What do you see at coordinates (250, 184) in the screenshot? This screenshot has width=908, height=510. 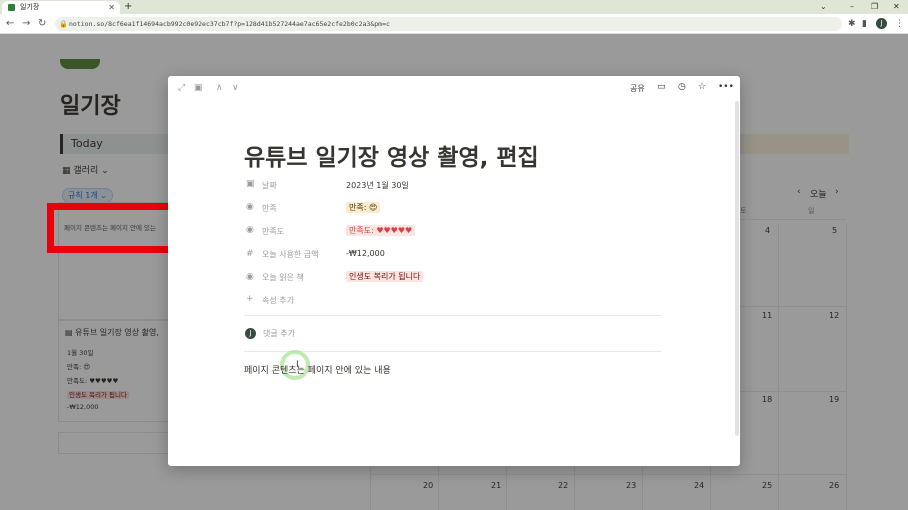 I see `calendar-icon: ▣` at bounding box center [250, 184].